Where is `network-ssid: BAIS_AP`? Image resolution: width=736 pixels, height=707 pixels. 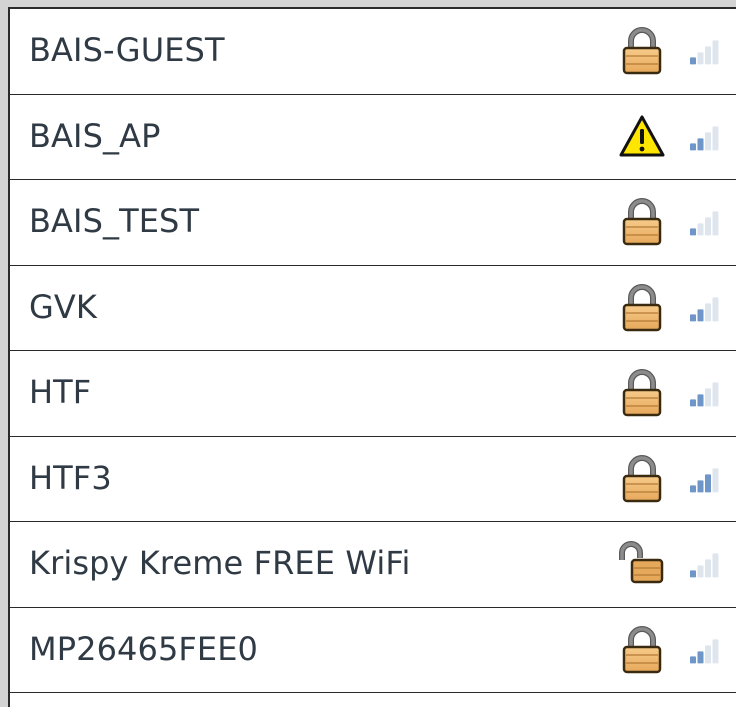
network-ssid: BAIS_AP is located at coordinates (95, 135).